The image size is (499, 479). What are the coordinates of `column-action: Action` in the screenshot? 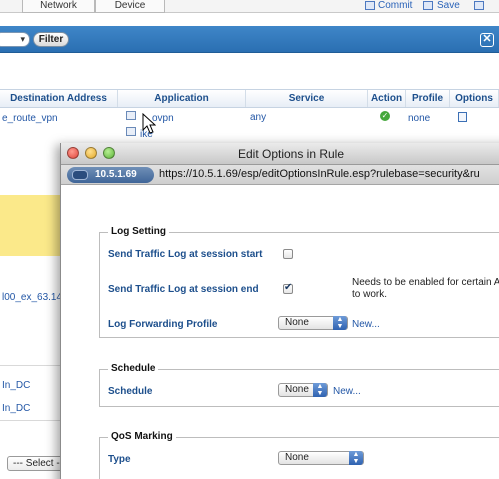 It's located at (387, 98).